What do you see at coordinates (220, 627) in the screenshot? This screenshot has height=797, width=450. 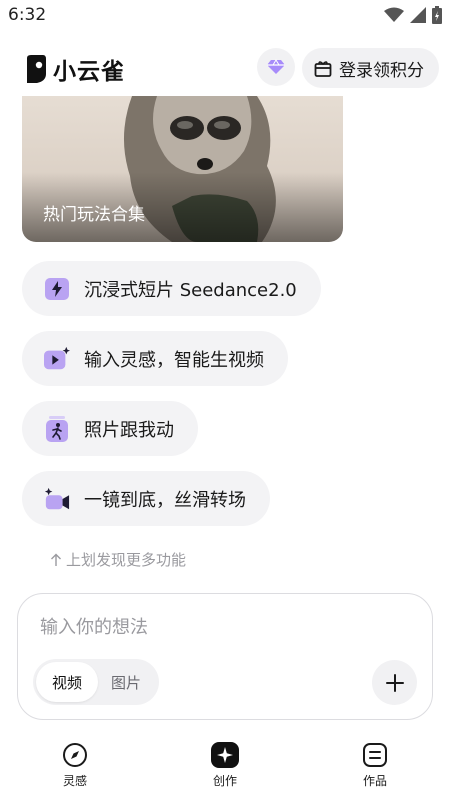 I see `idea-input` at bounding box center [220, 627].